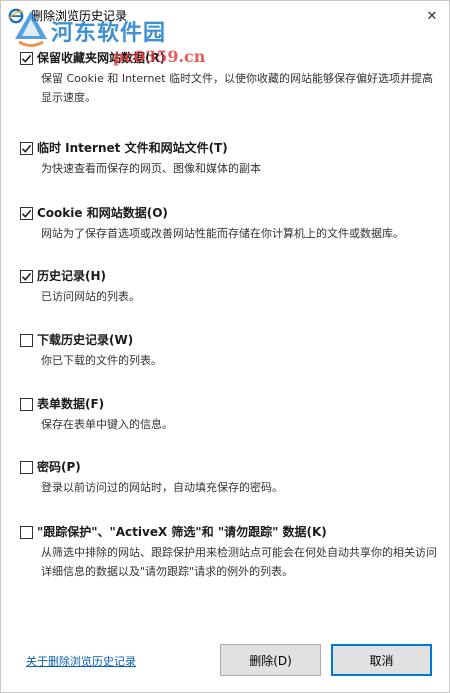 The height and width of the screenshot is (693, 450). Describe the element at coordinates (81, 661) in the screenshot. I see `about-delete-history-link: 关于删除浏览历史记录` at that location.